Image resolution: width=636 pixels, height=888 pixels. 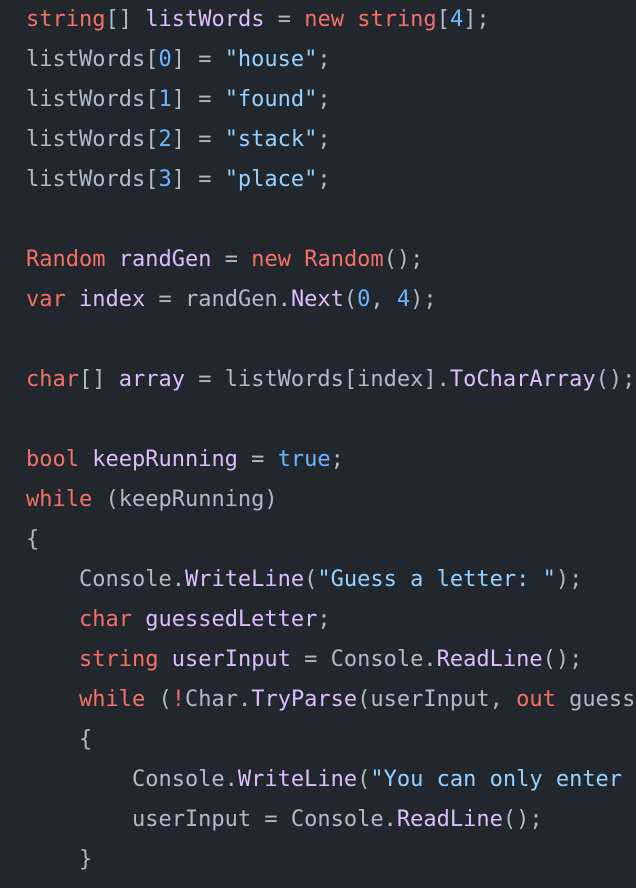 What do you see at coordinates (271, 179) in the screenshot?
I see `code-token: "place"` at bounding box center [271, 179].